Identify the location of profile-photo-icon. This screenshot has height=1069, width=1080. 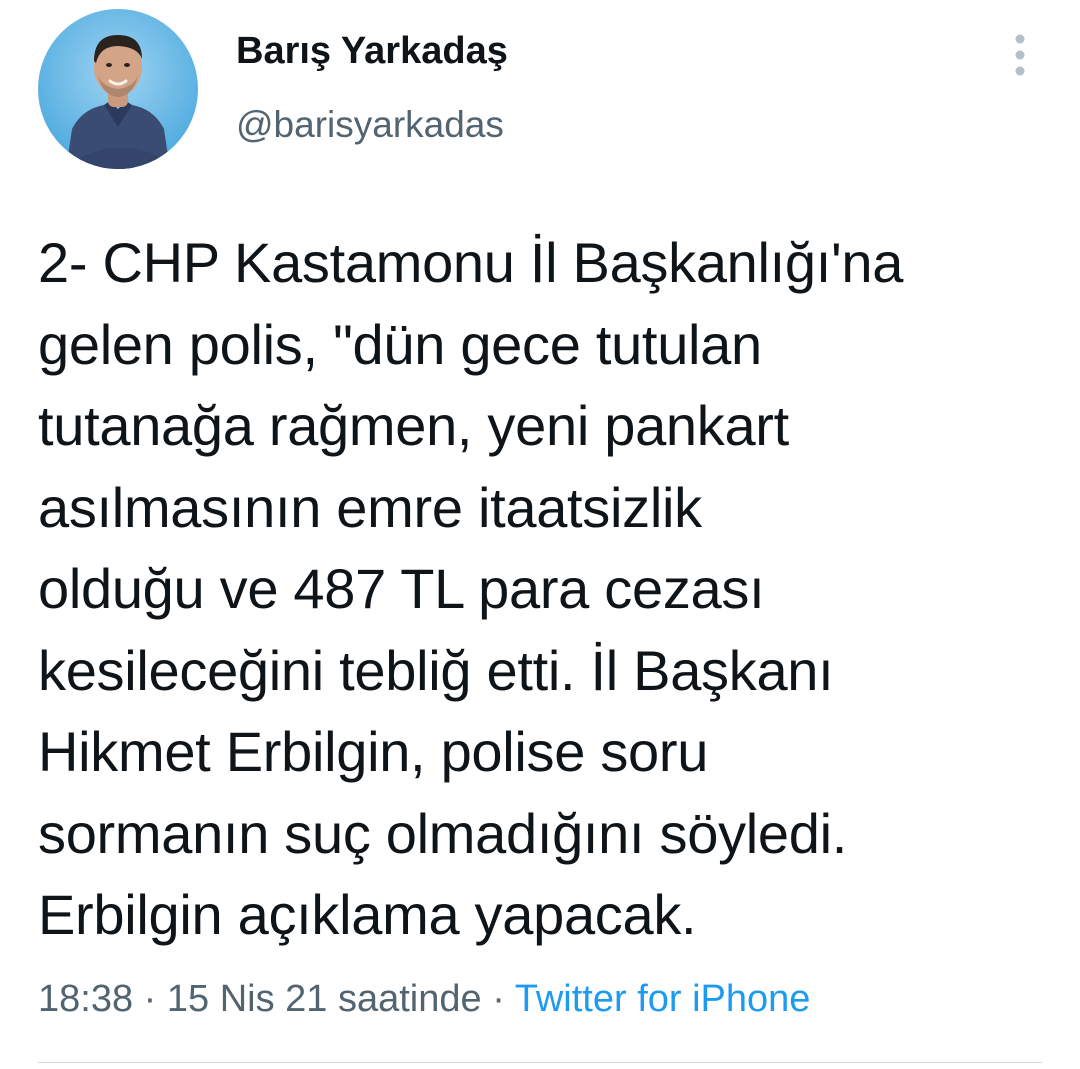
(118, 89).